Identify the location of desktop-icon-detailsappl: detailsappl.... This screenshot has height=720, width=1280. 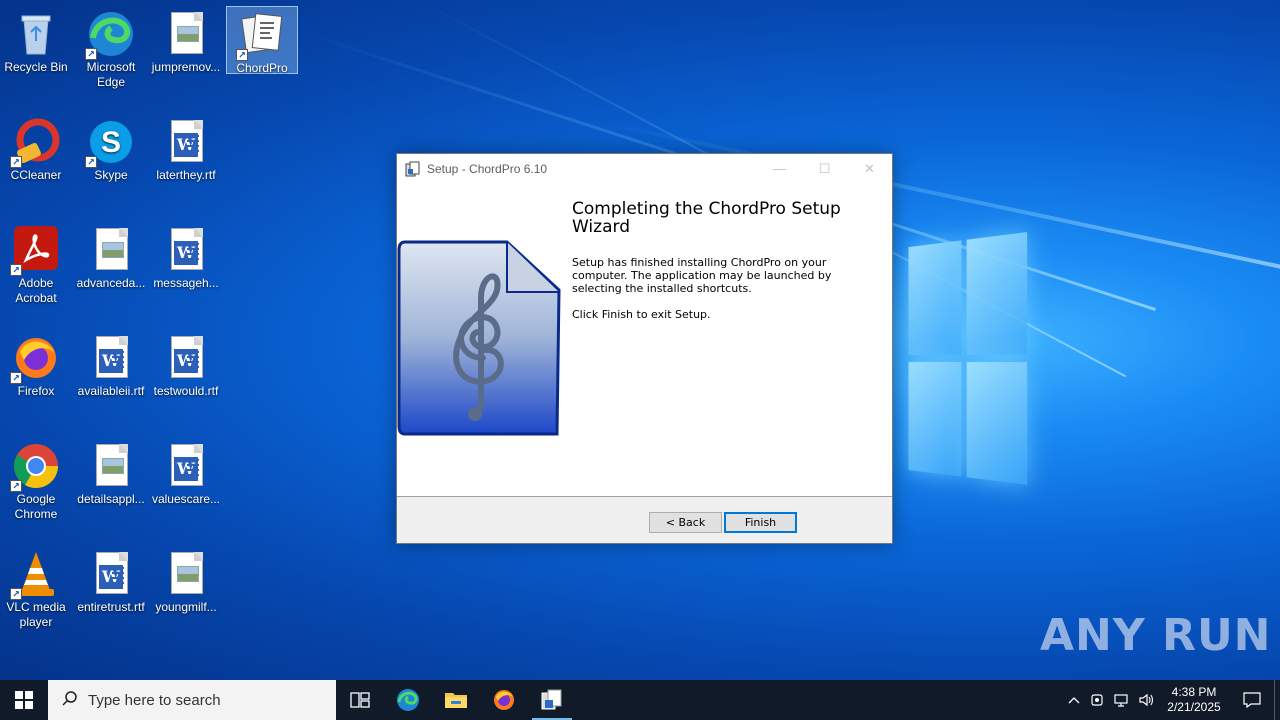
(111, 472).